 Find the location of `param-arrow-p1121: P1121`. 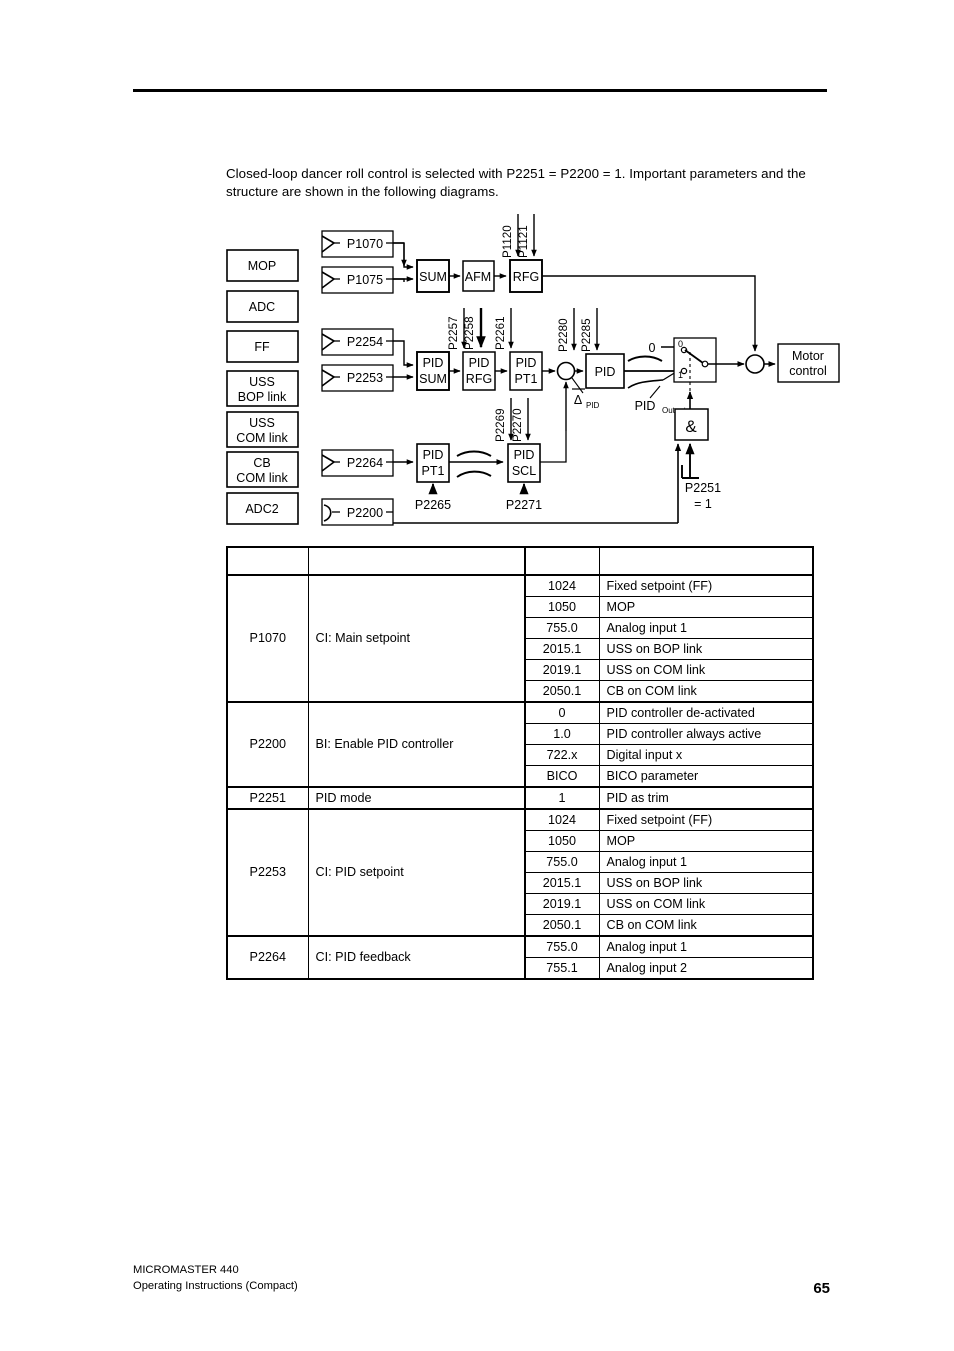

param-arrow-p1121: P1121 is located at coordinates (527, 236).